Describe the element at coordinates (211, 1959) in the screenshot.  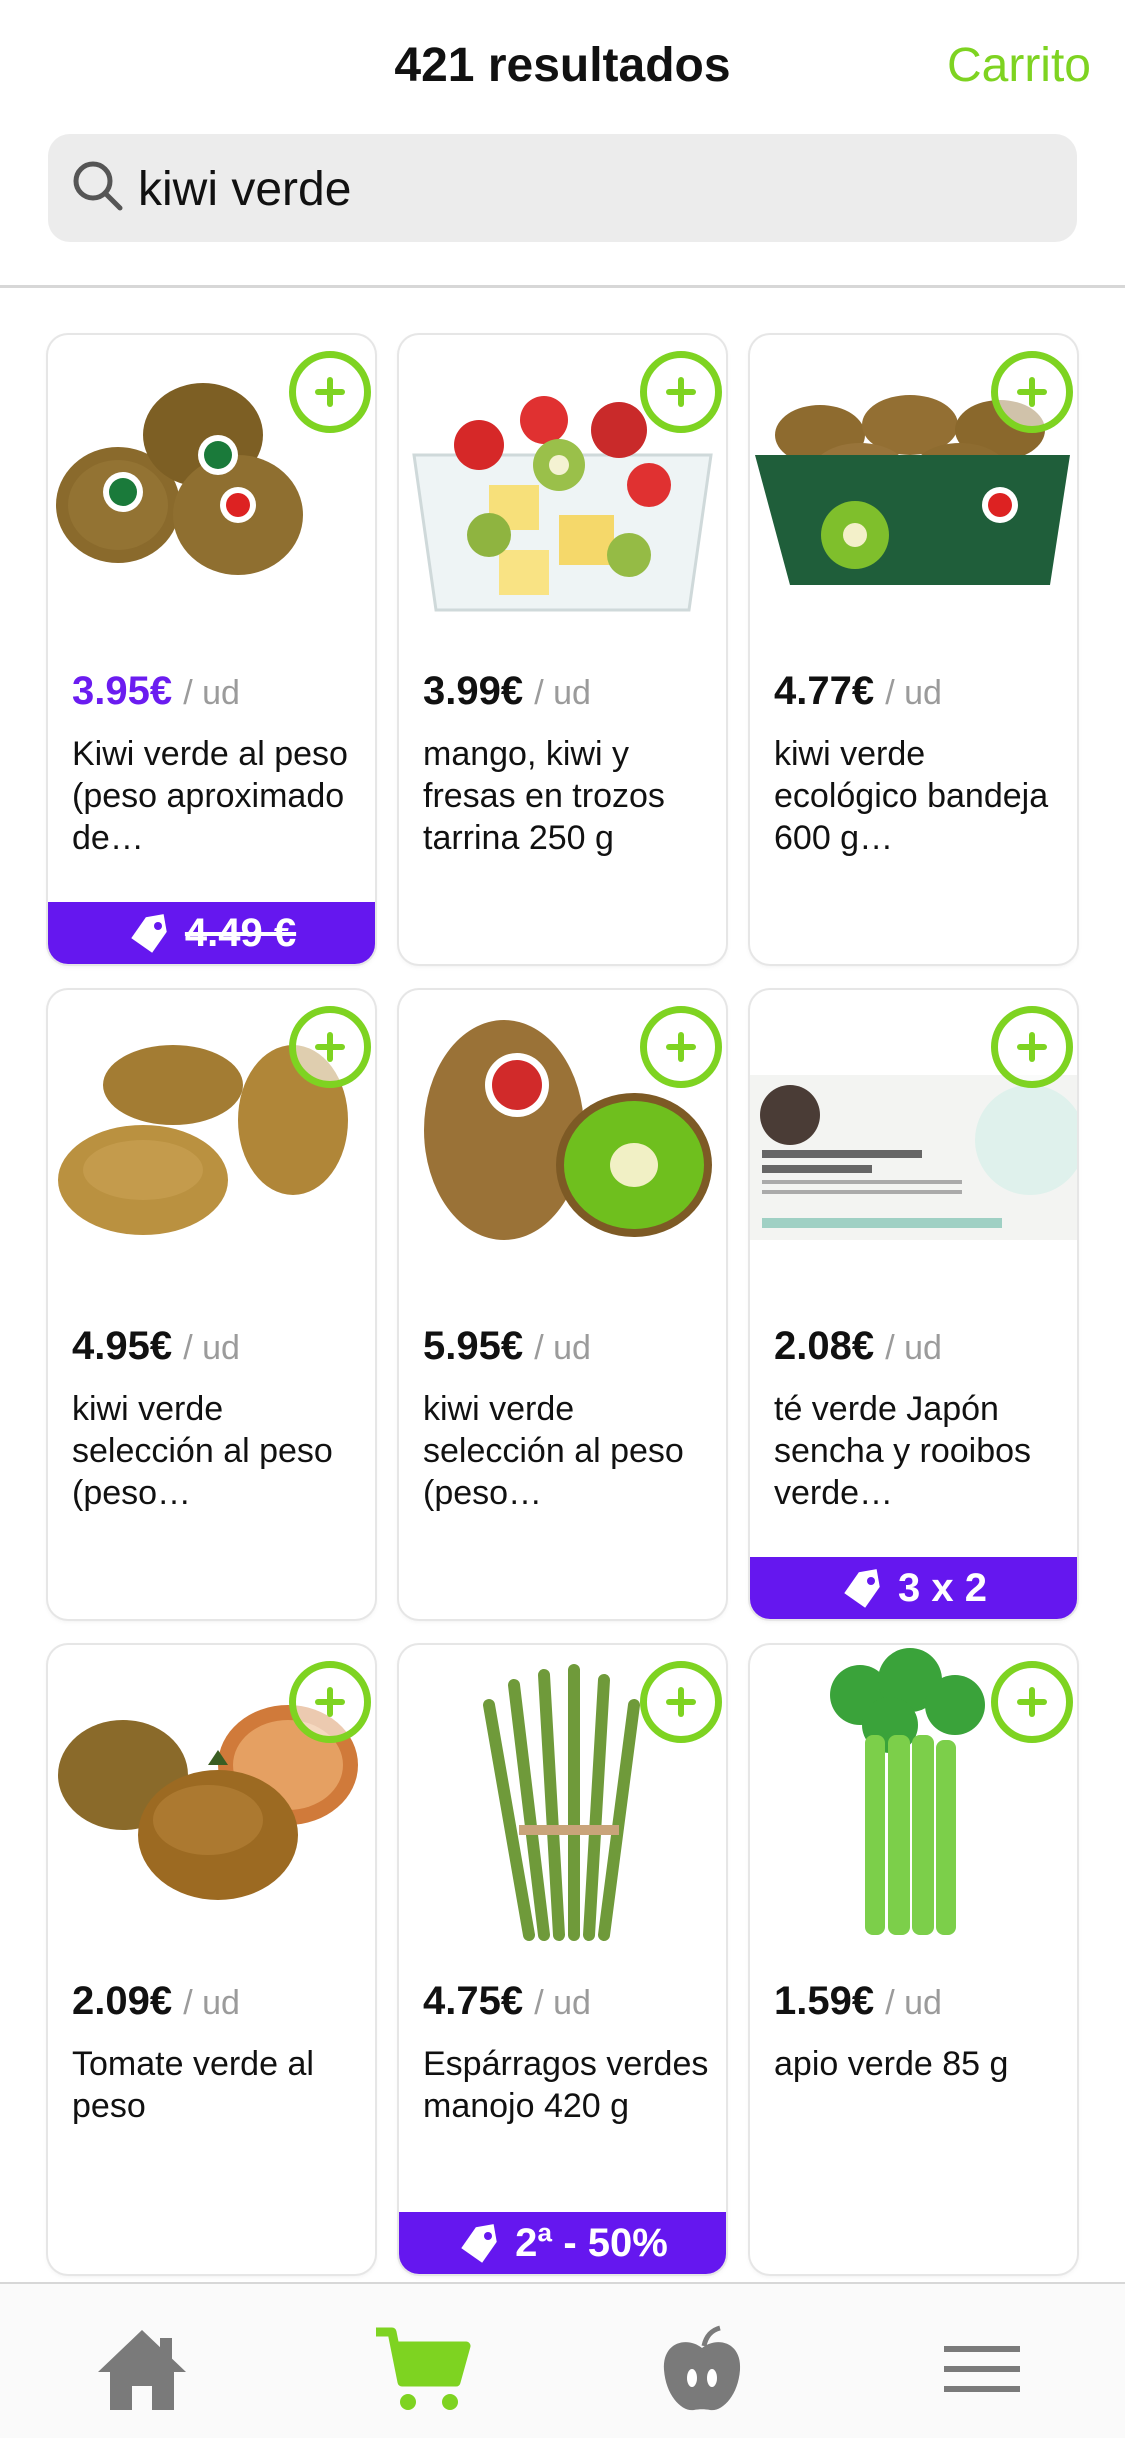
I see `product-card: 2.09€ / ud Tomate verde al peso` at that location.